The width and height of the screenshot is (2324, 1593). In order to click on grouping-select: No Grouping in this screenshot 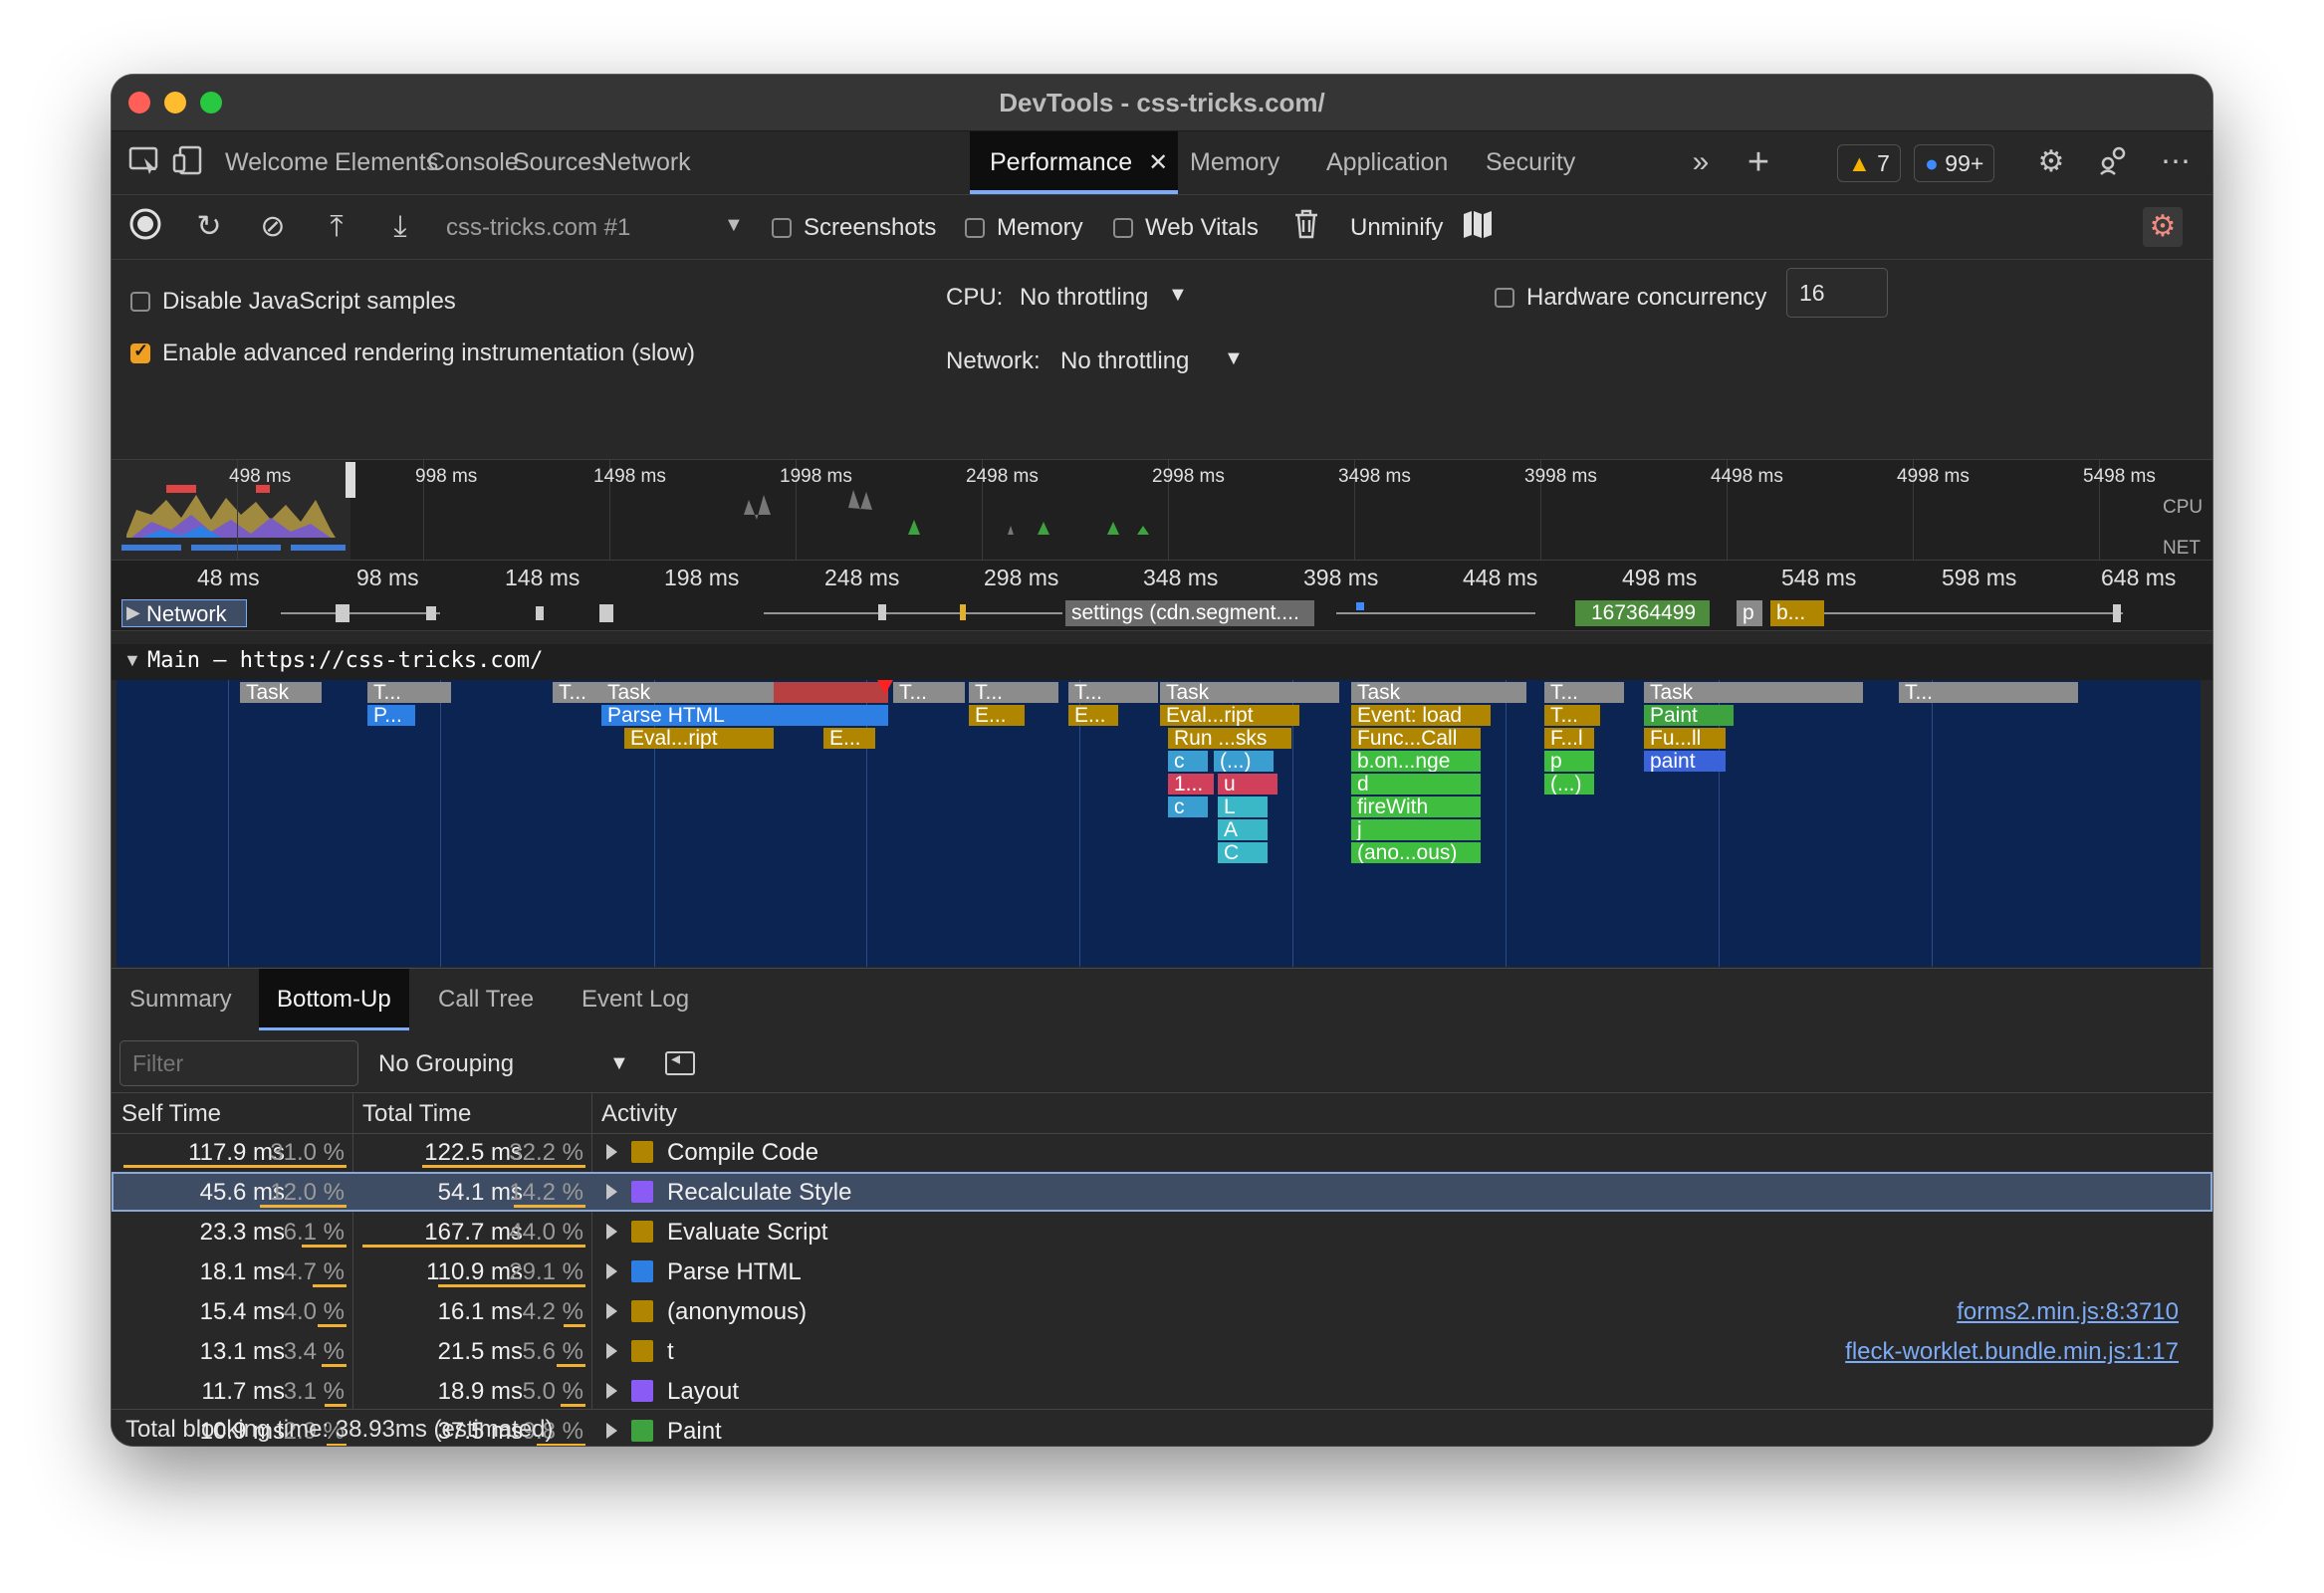, I will do `click(446, 1064)`.